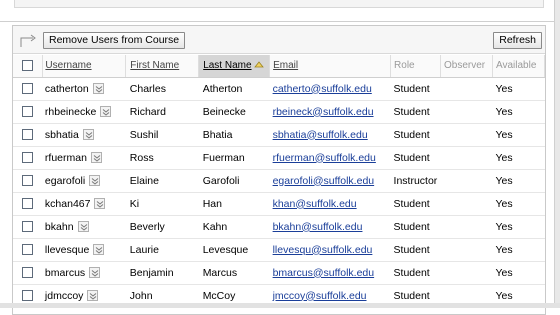 The image size is (560, 315). What do you see at coordinates (162, 227) in the screenshot?
I see `first-name-cell: Beverly` at bounding box center [162, 227].